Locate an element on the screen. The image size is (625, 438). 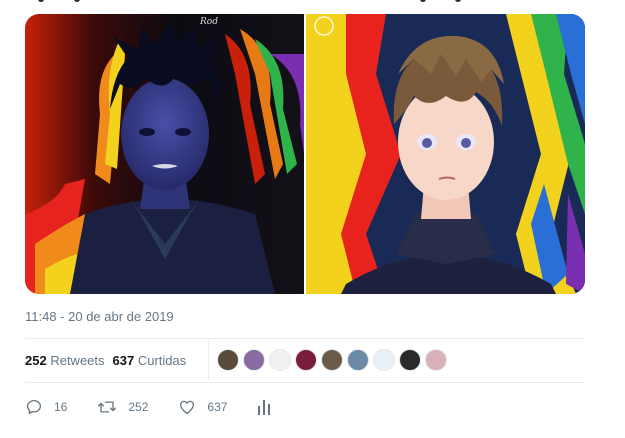
retweet-count: 252 is located at coordinates (138, 407).